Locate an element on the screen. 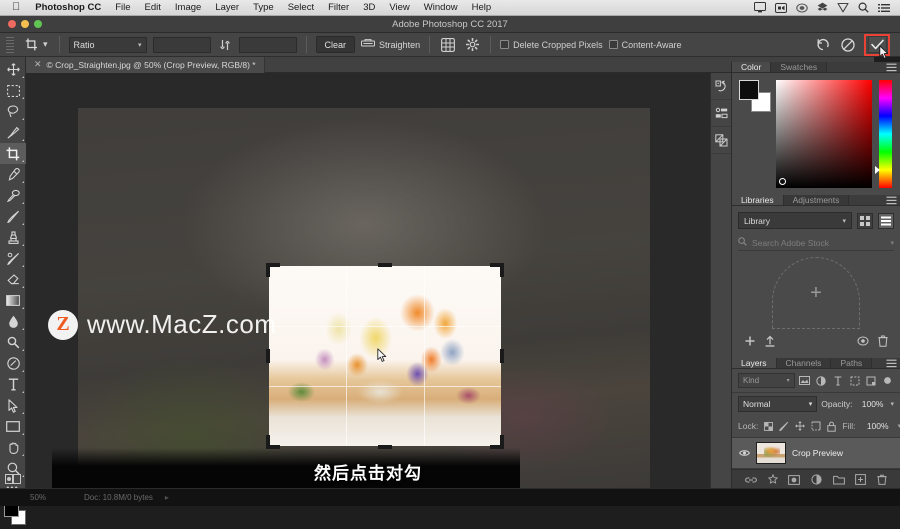  tab-layers: Layers is located at coordinates (754, 363).